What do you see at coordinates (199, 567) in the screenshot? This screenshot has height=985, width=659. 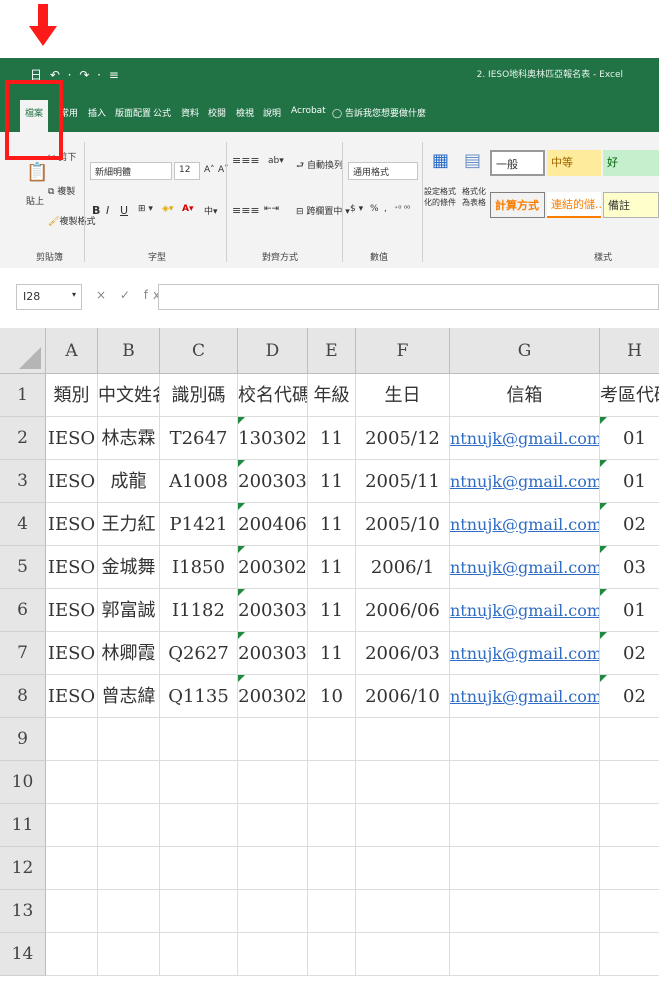 I see `cell-c5: I1850` at bounding box center [199, 567].